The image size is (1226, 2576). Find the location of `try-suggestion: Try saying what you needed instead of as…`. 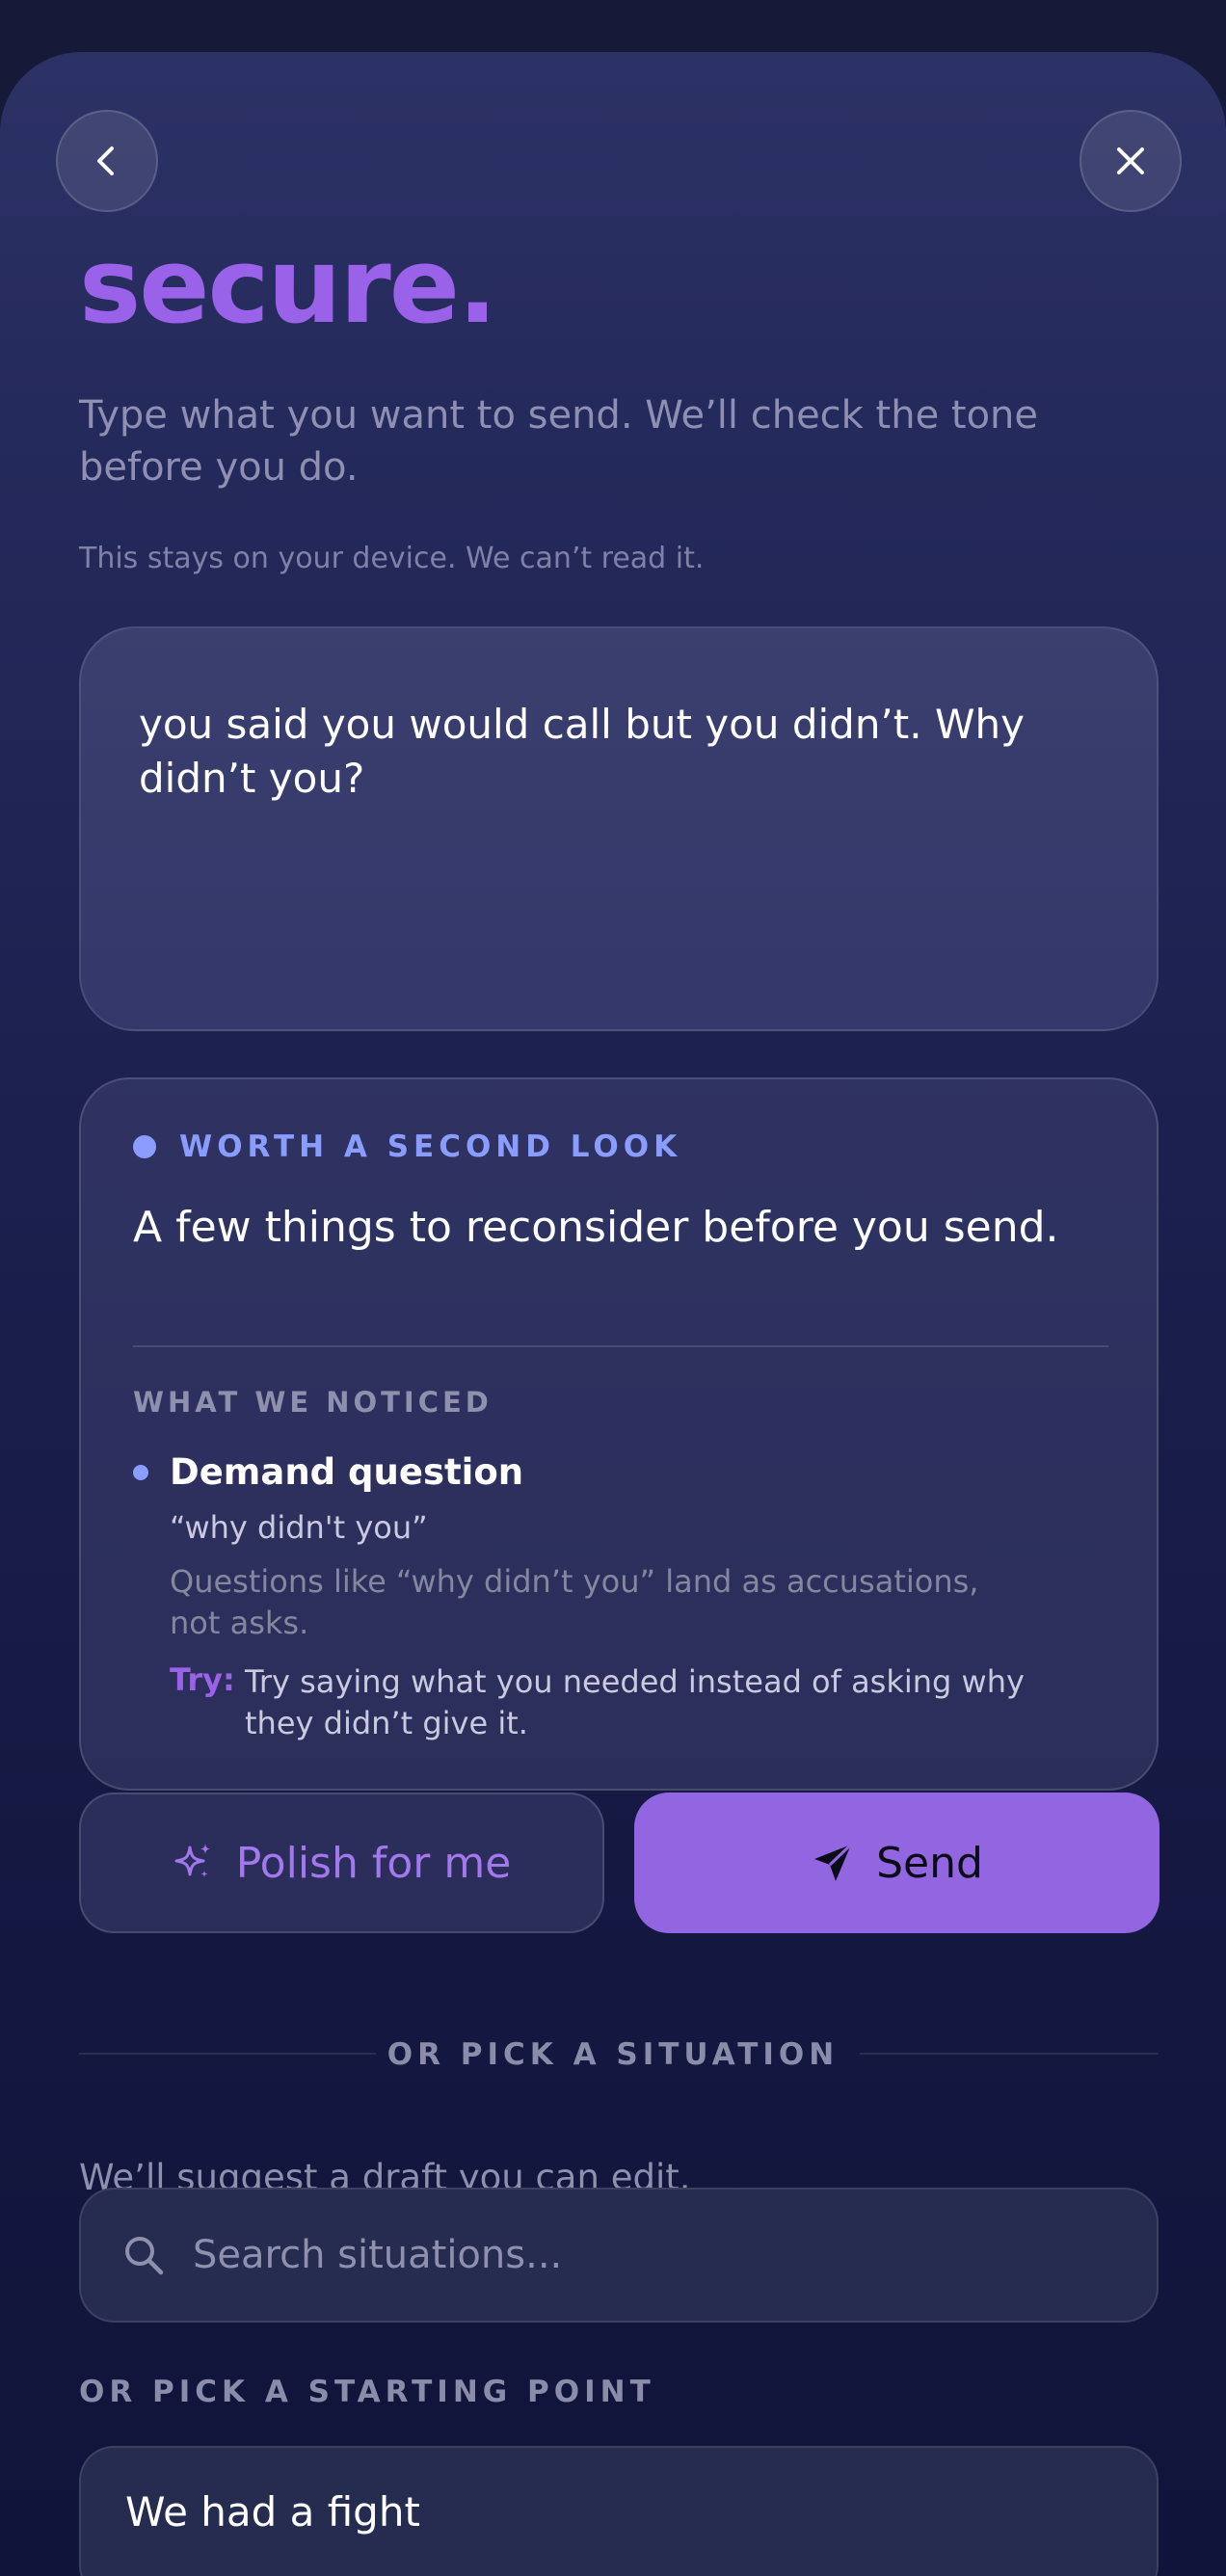

try-suggestion: Try saying what you needed instead of as… is located at coordinates (635, 1702).